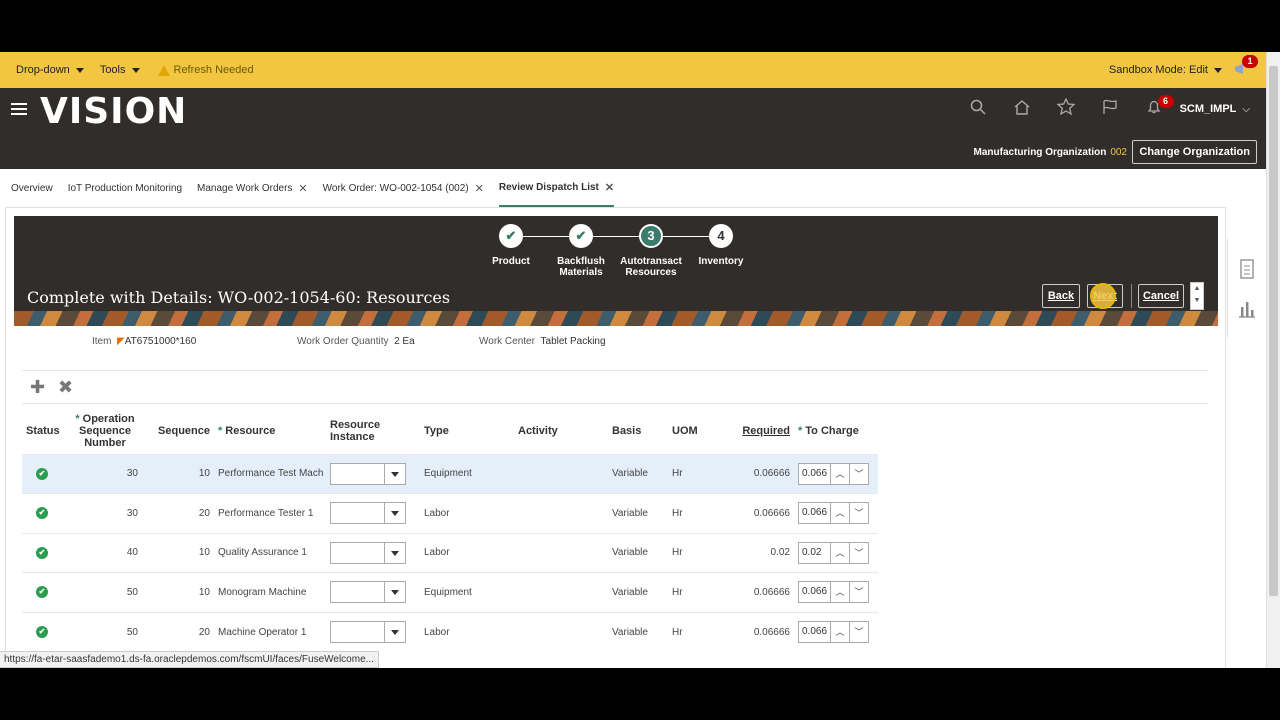 This screenshot has height=720, width=1280. What do you see at coordinates (507, 341) in the screenshot?
I see `wc-label: Work Center` at bounding box center [507, 341].